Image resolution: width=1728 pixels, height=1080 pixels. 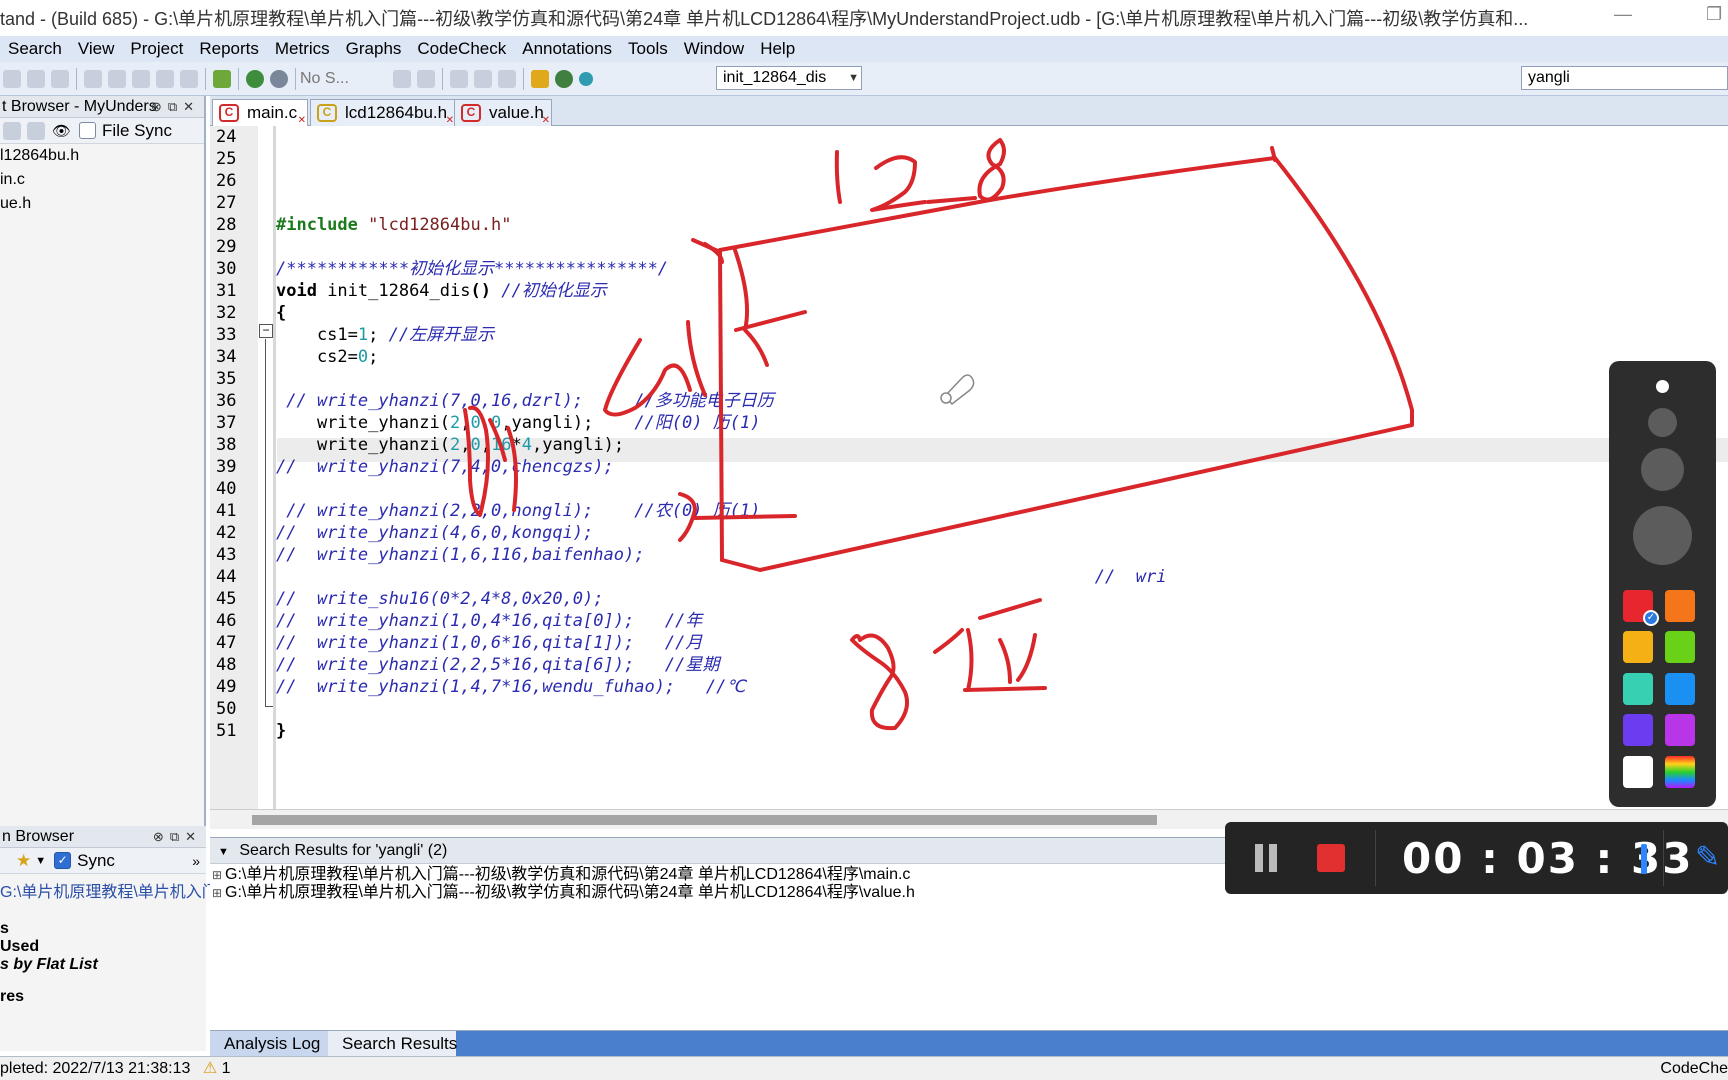 I want to click on code-line: void init_12864_dis() //初始化显示, so click(x=441, y=291).